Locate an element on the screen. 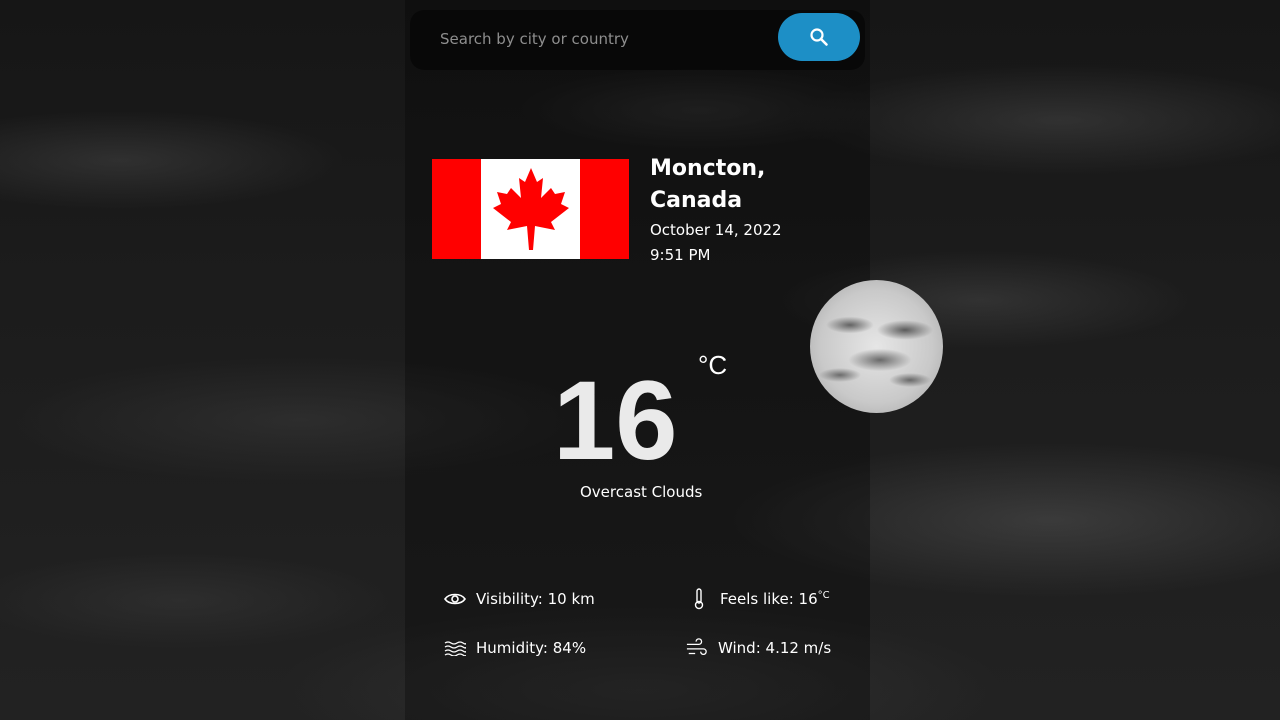  weather-description: Overcast Clouds is located at coordinates (641, 492).